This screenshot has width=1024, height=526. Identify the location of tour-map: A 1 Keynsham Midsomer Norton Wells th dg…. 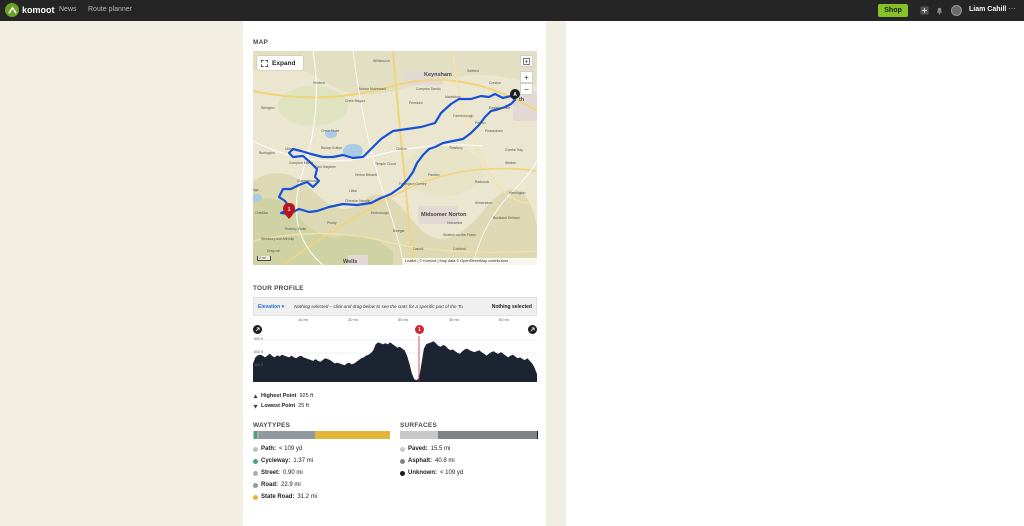
(395, 158).